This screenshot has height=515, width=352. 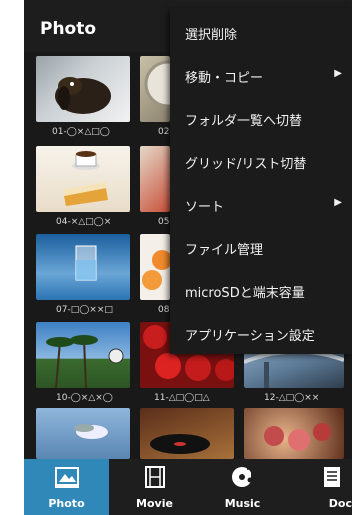 I want to click on photo-caption: 10-◯×△×◯, so click(x=84, y=398).